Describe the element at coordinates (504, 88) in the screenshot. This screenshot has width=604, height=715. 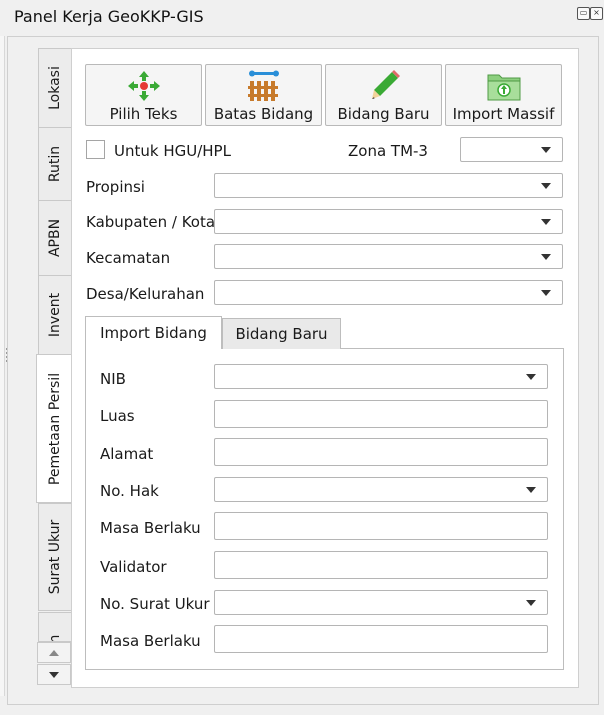
I see `folder-import-icon` at that location.